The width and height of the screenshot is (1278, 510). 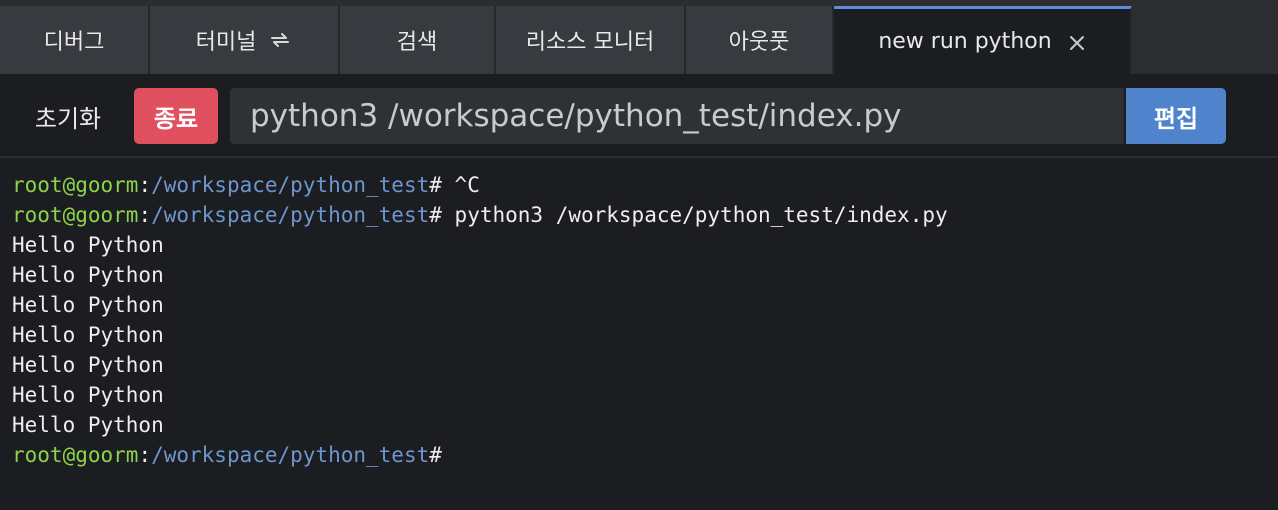 What do you see at coordinates (226, 42) in the screenshot?
I see `tab-label: 터미널` at bounding box center [226, 42].